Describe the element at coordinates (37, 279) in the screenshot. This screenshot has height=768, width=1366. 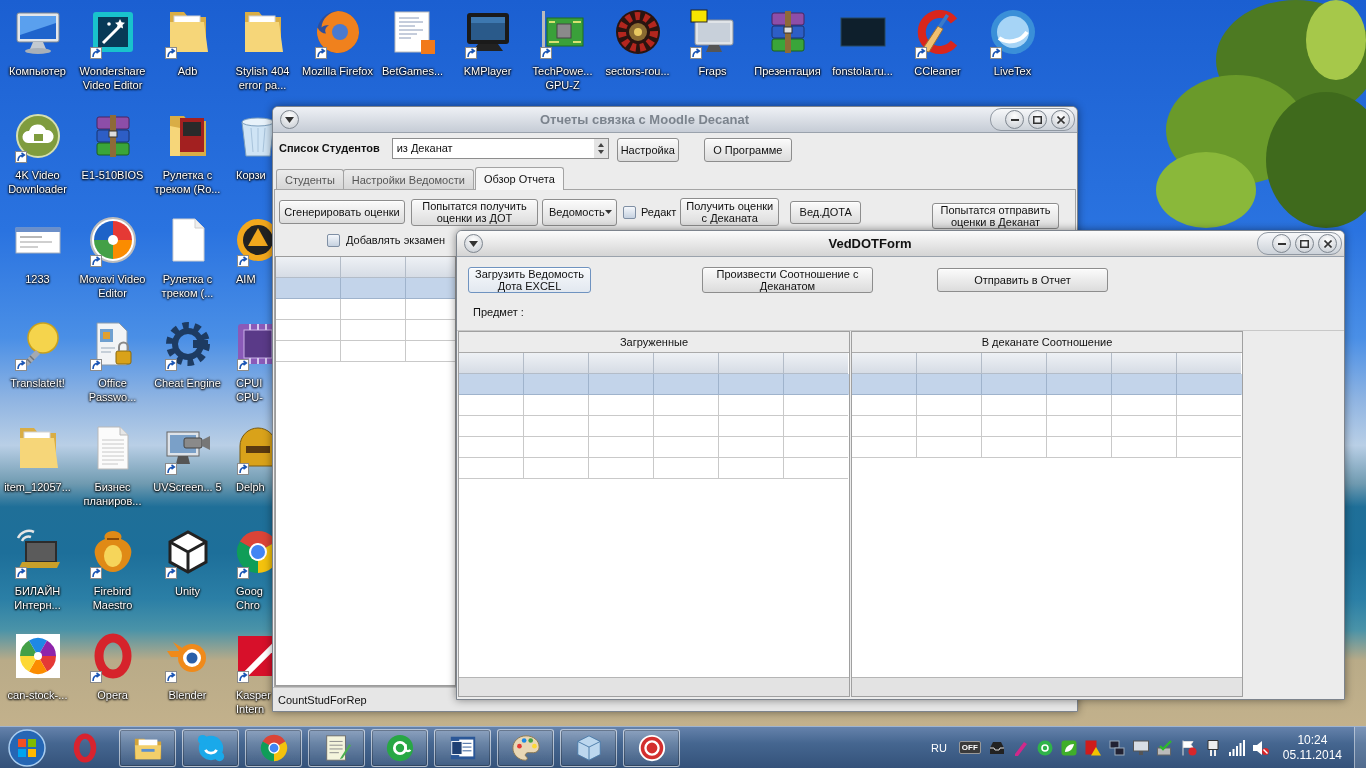
I see `desktop-icon-label: 1233` at that location.